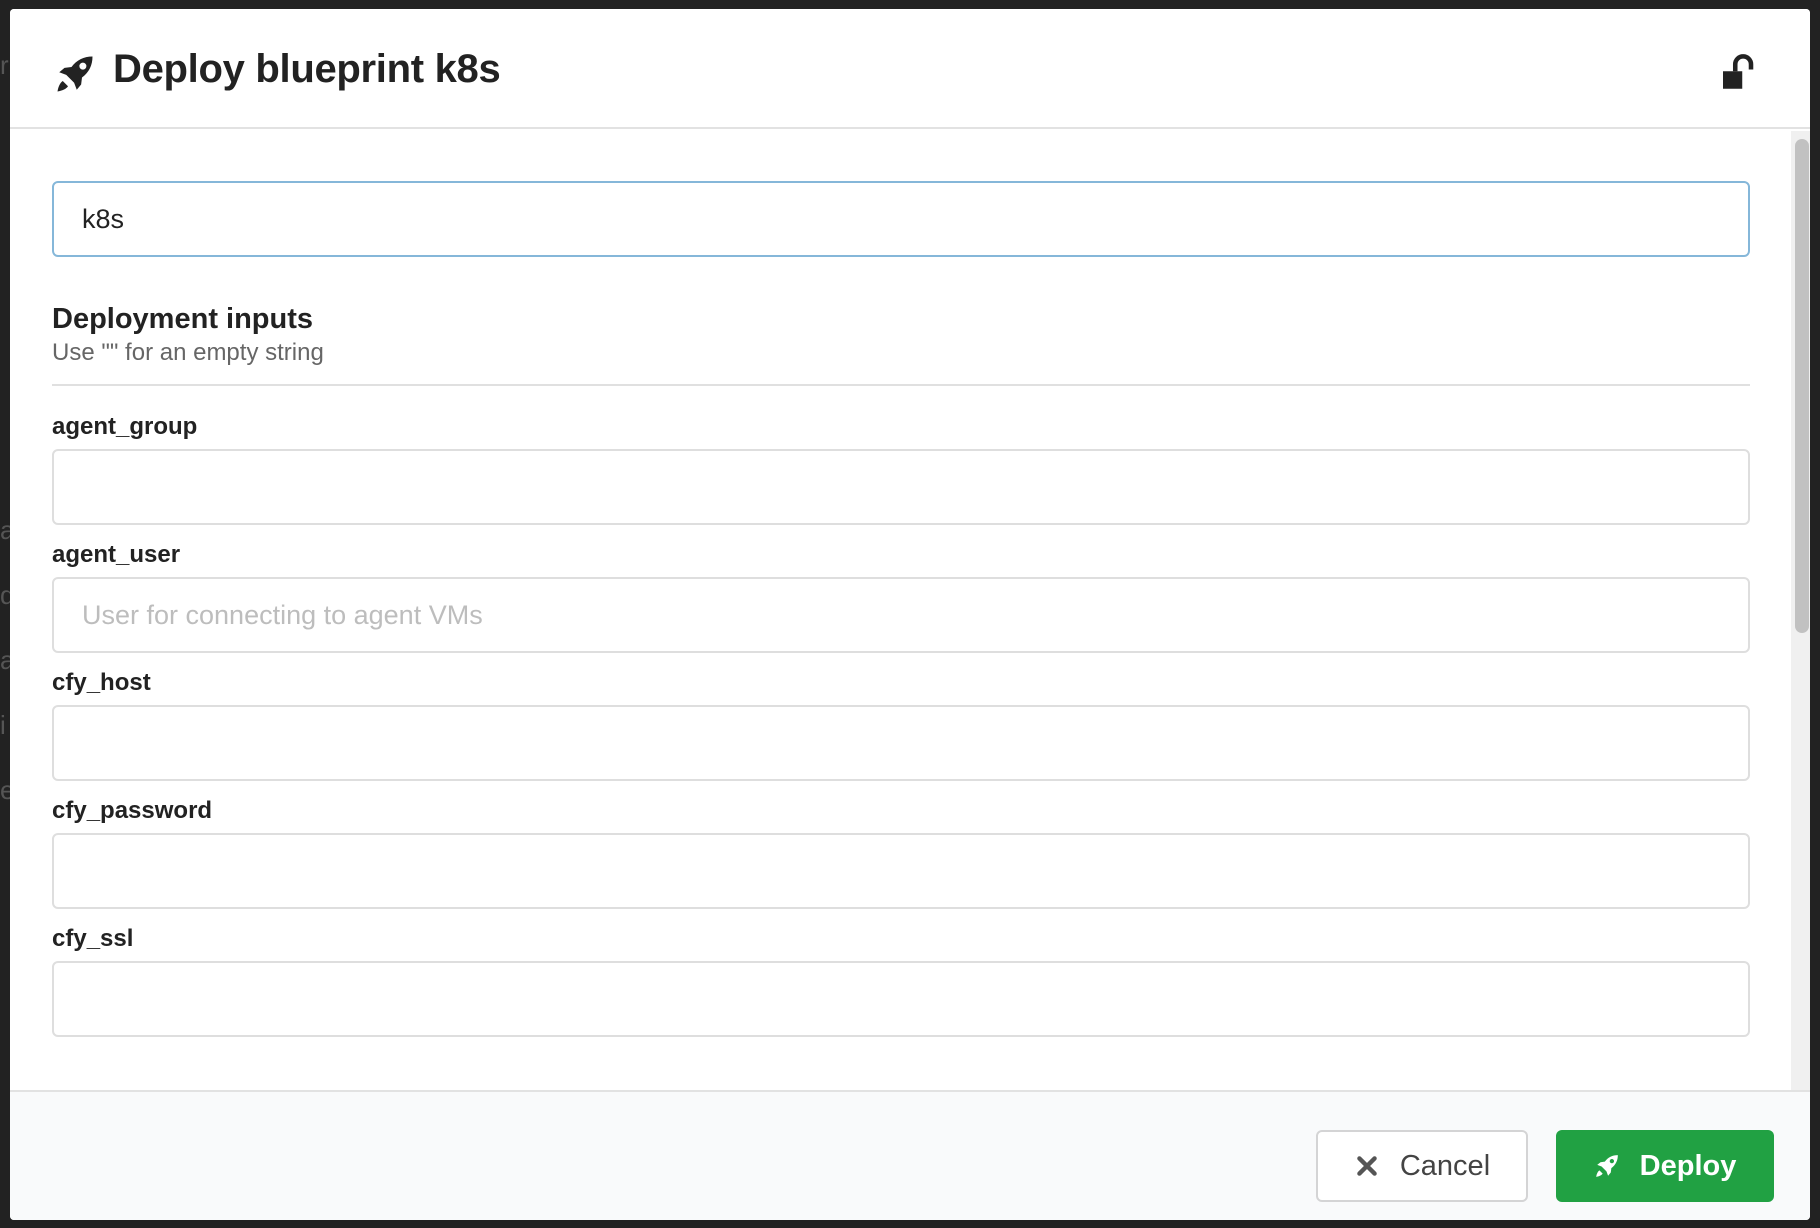  I want to click on unlock-icon, so click(1737, 73).